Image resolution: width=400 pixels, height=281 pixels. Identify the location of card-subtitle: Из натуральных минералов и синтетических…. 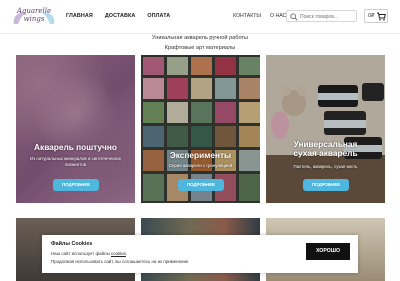
(75, 161).